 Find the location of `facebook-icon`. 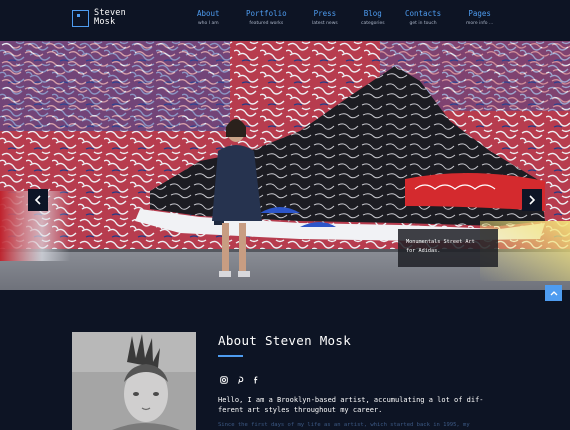

facebook-icon is located at coordinates (256, 380).